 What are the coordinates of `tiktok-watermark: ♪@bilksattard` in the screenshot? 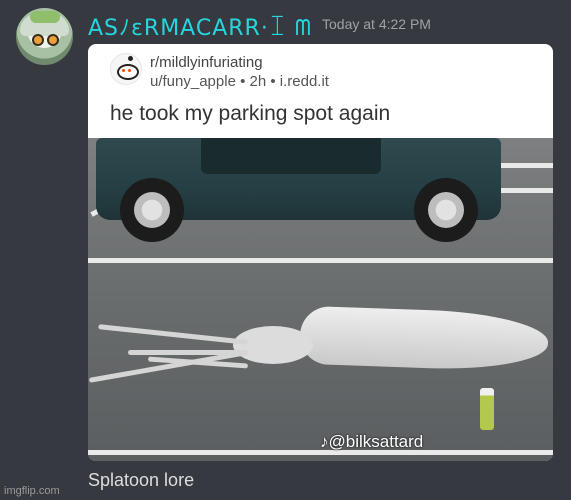 It's located at (372, 441).